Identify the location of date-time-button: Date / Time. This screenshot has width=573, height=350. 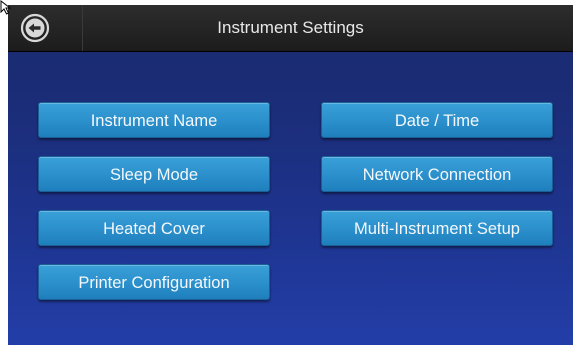
(437, 120).